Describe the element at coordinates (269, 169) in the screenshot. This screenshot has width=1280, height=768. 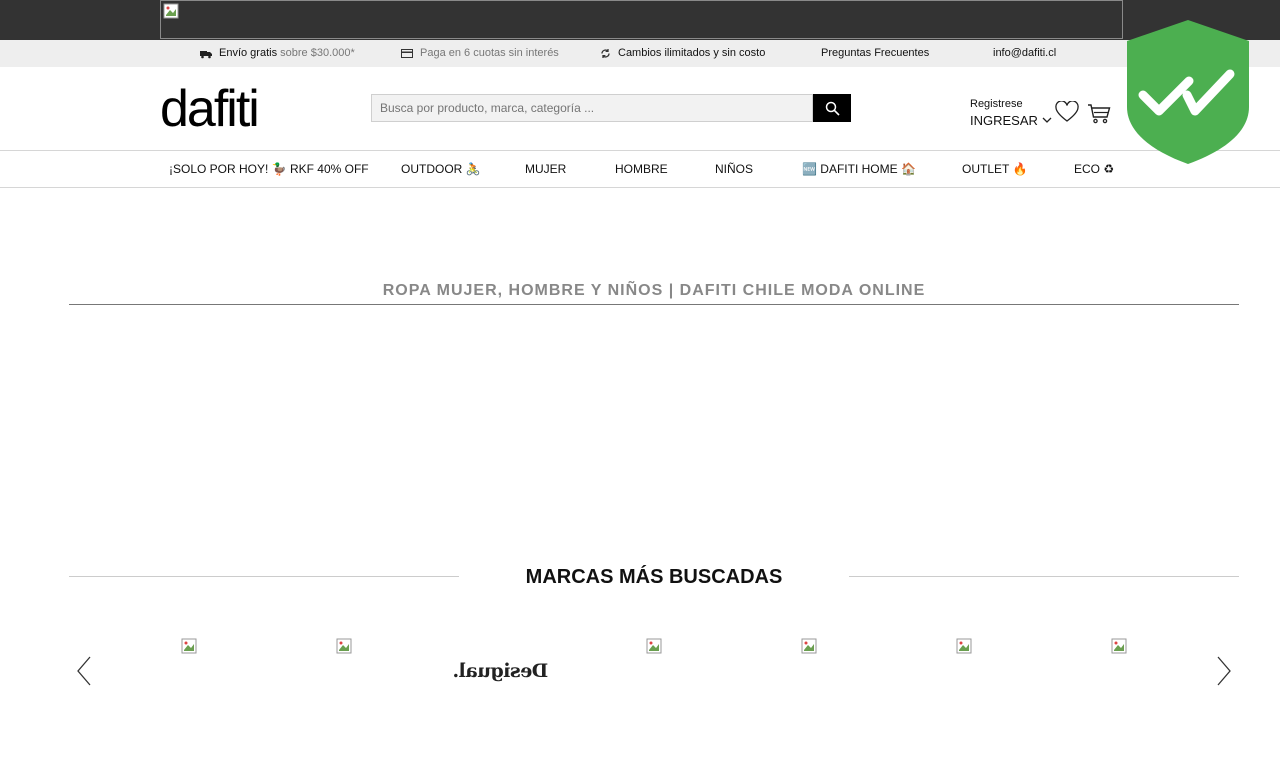
I see `nav-item-rkf-offer: ¡SOLO POR HOY! 🦆 RKF 40% OFF` at that location.